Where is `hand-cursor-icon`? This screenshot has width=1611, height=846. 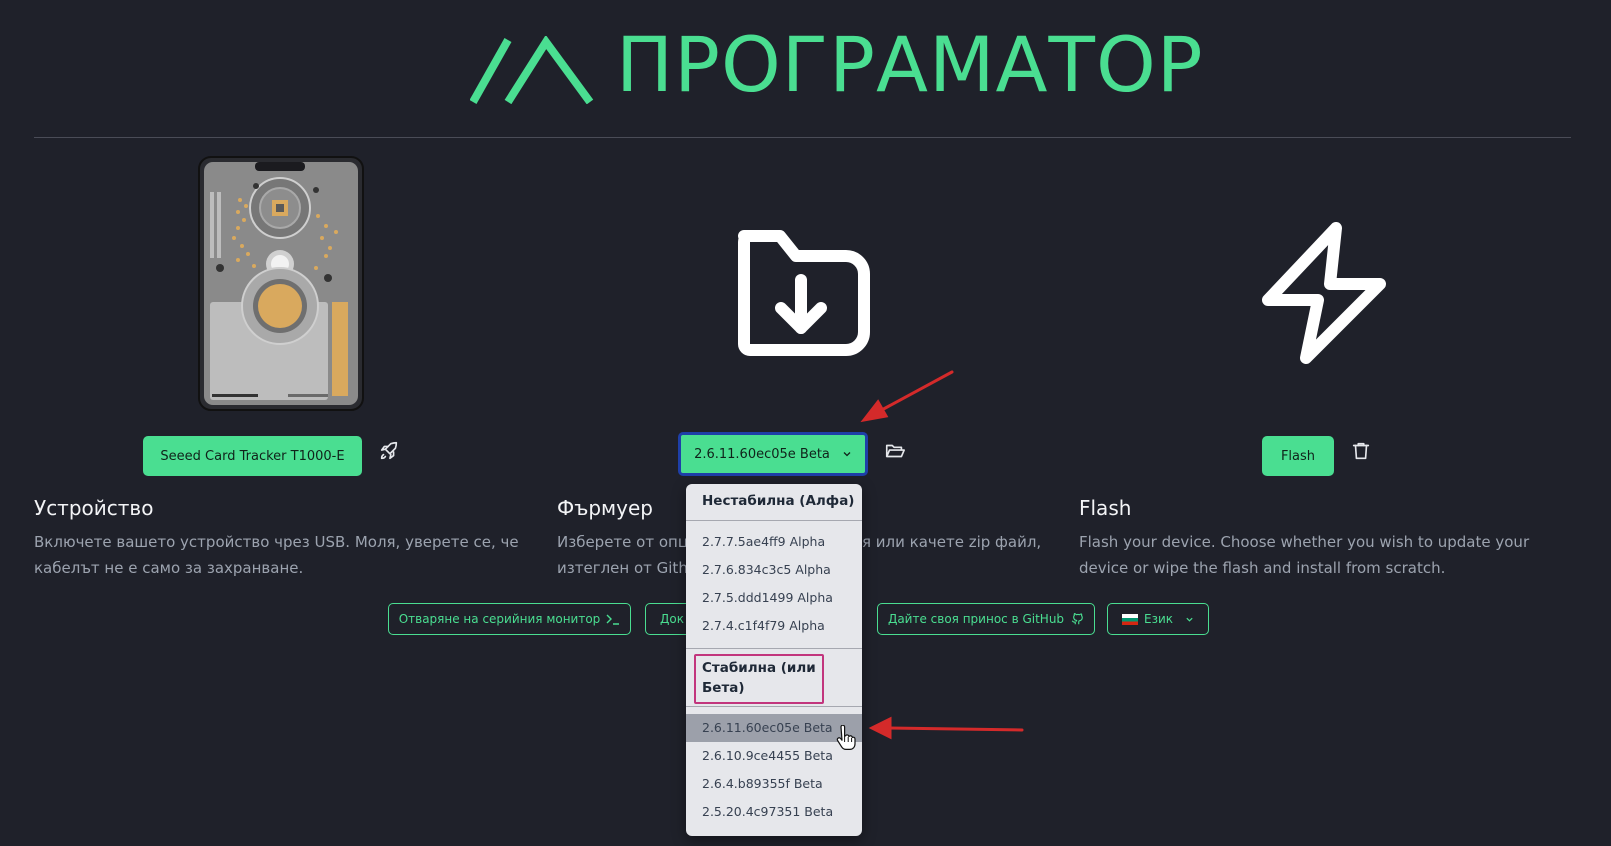 hand-cursor-icon is located at coordinates (846, 737).